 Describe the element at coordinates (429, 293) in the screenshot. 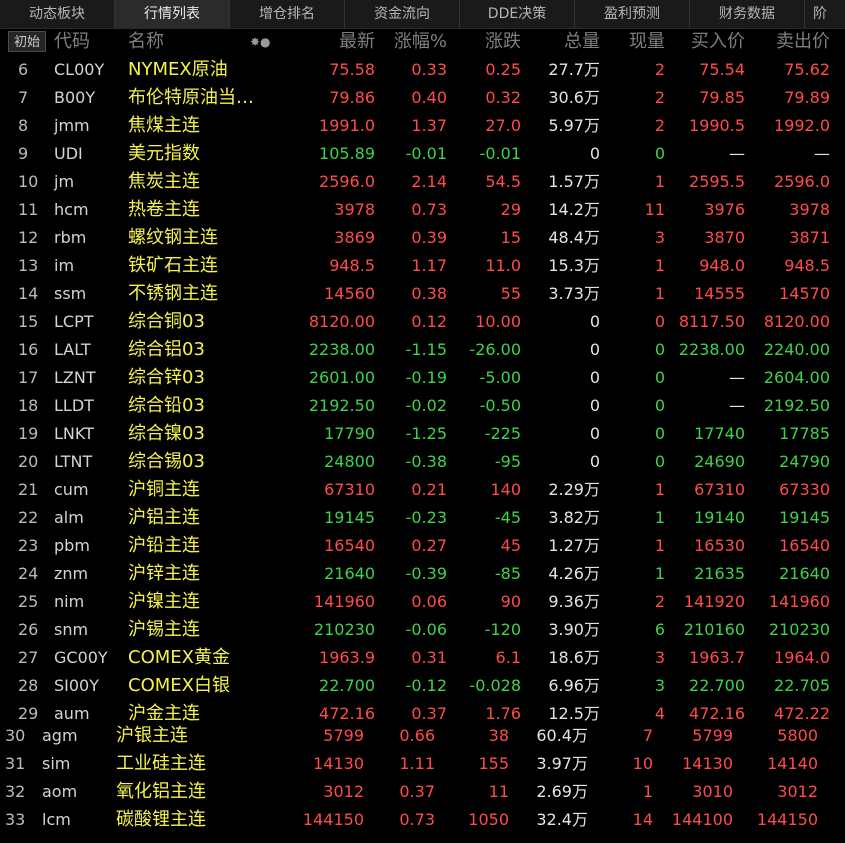

I see `cell-pct: 0.38` at that location.